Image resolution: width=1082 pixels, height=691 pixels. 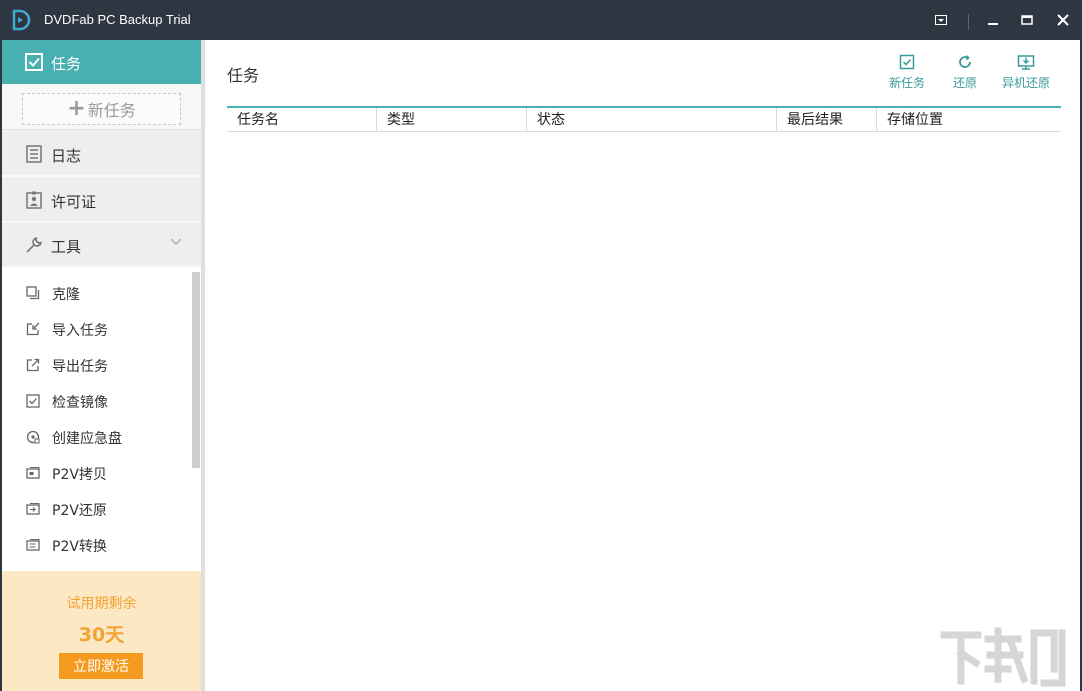 What do you see at coordinates (33, 401) in the screenshot?
I see `check-box-icon` at bounding box center [33, 401].